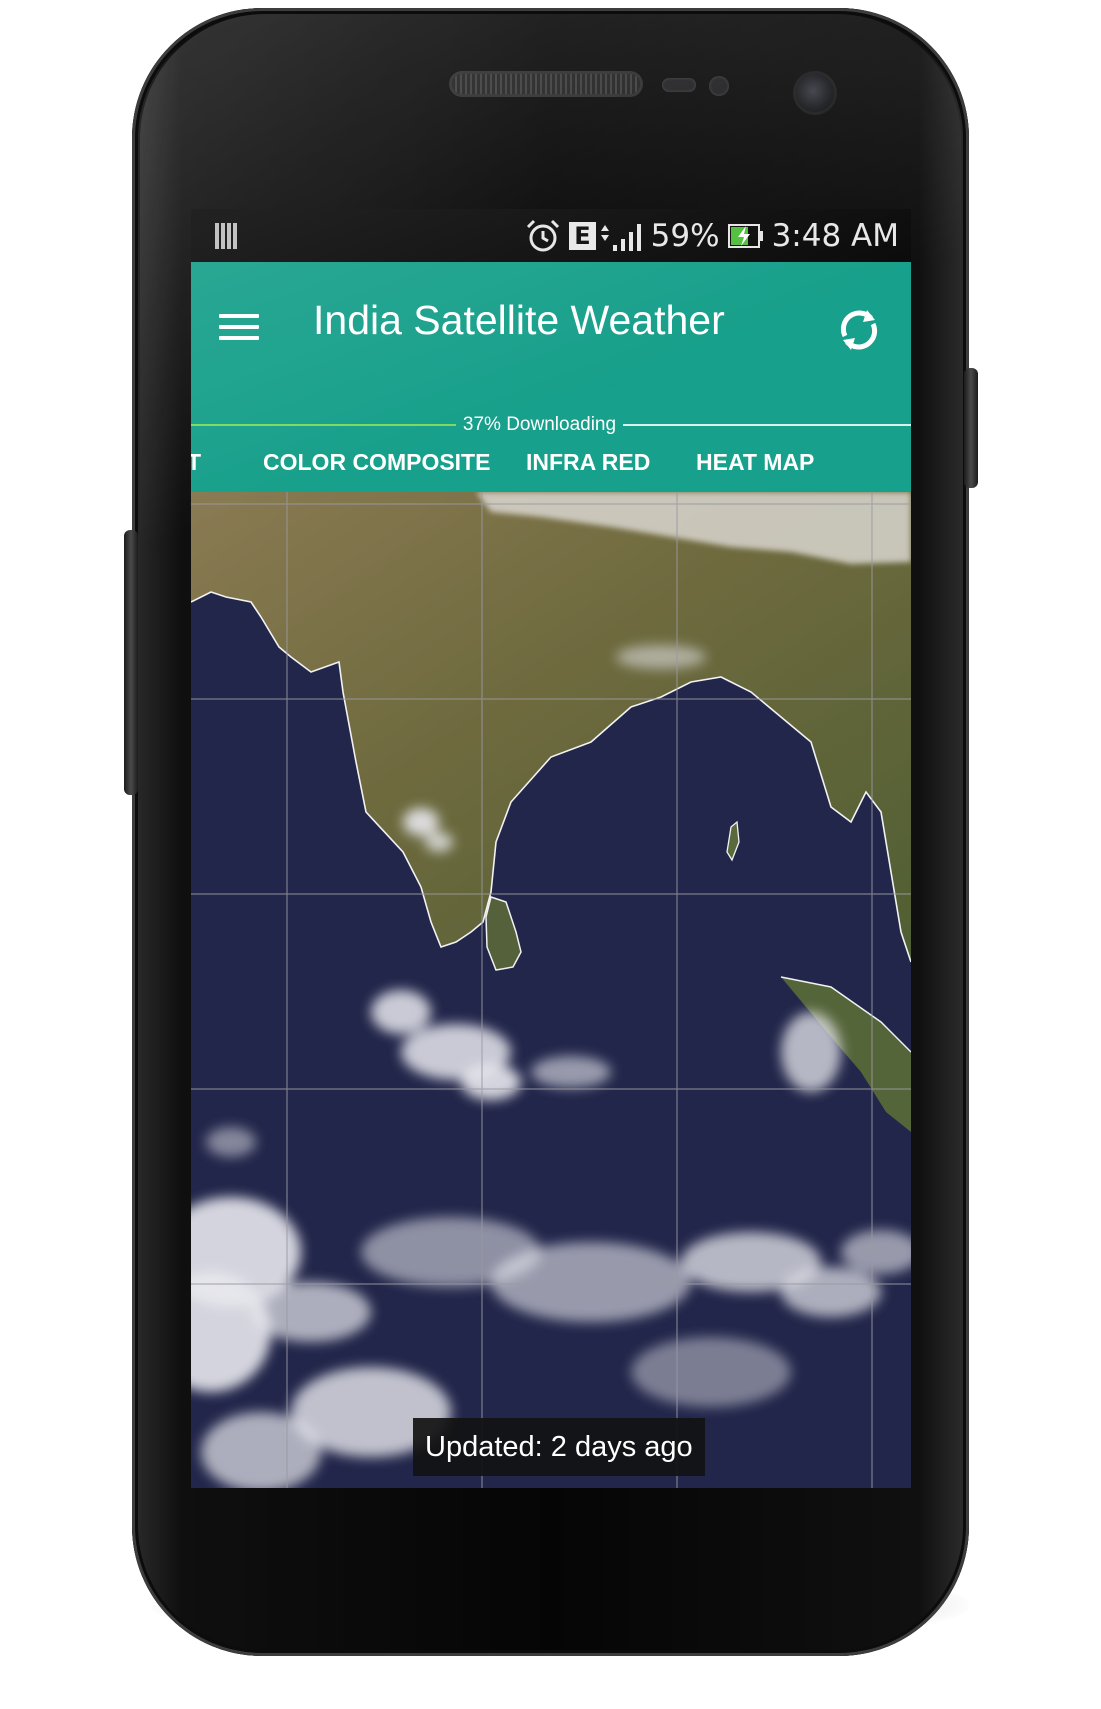 Image resolution: width=1101 pixels, height=1709 pixels. Describe the element at coordinates (582, 235) in the screenshot. I see `network-type: E` at that location.